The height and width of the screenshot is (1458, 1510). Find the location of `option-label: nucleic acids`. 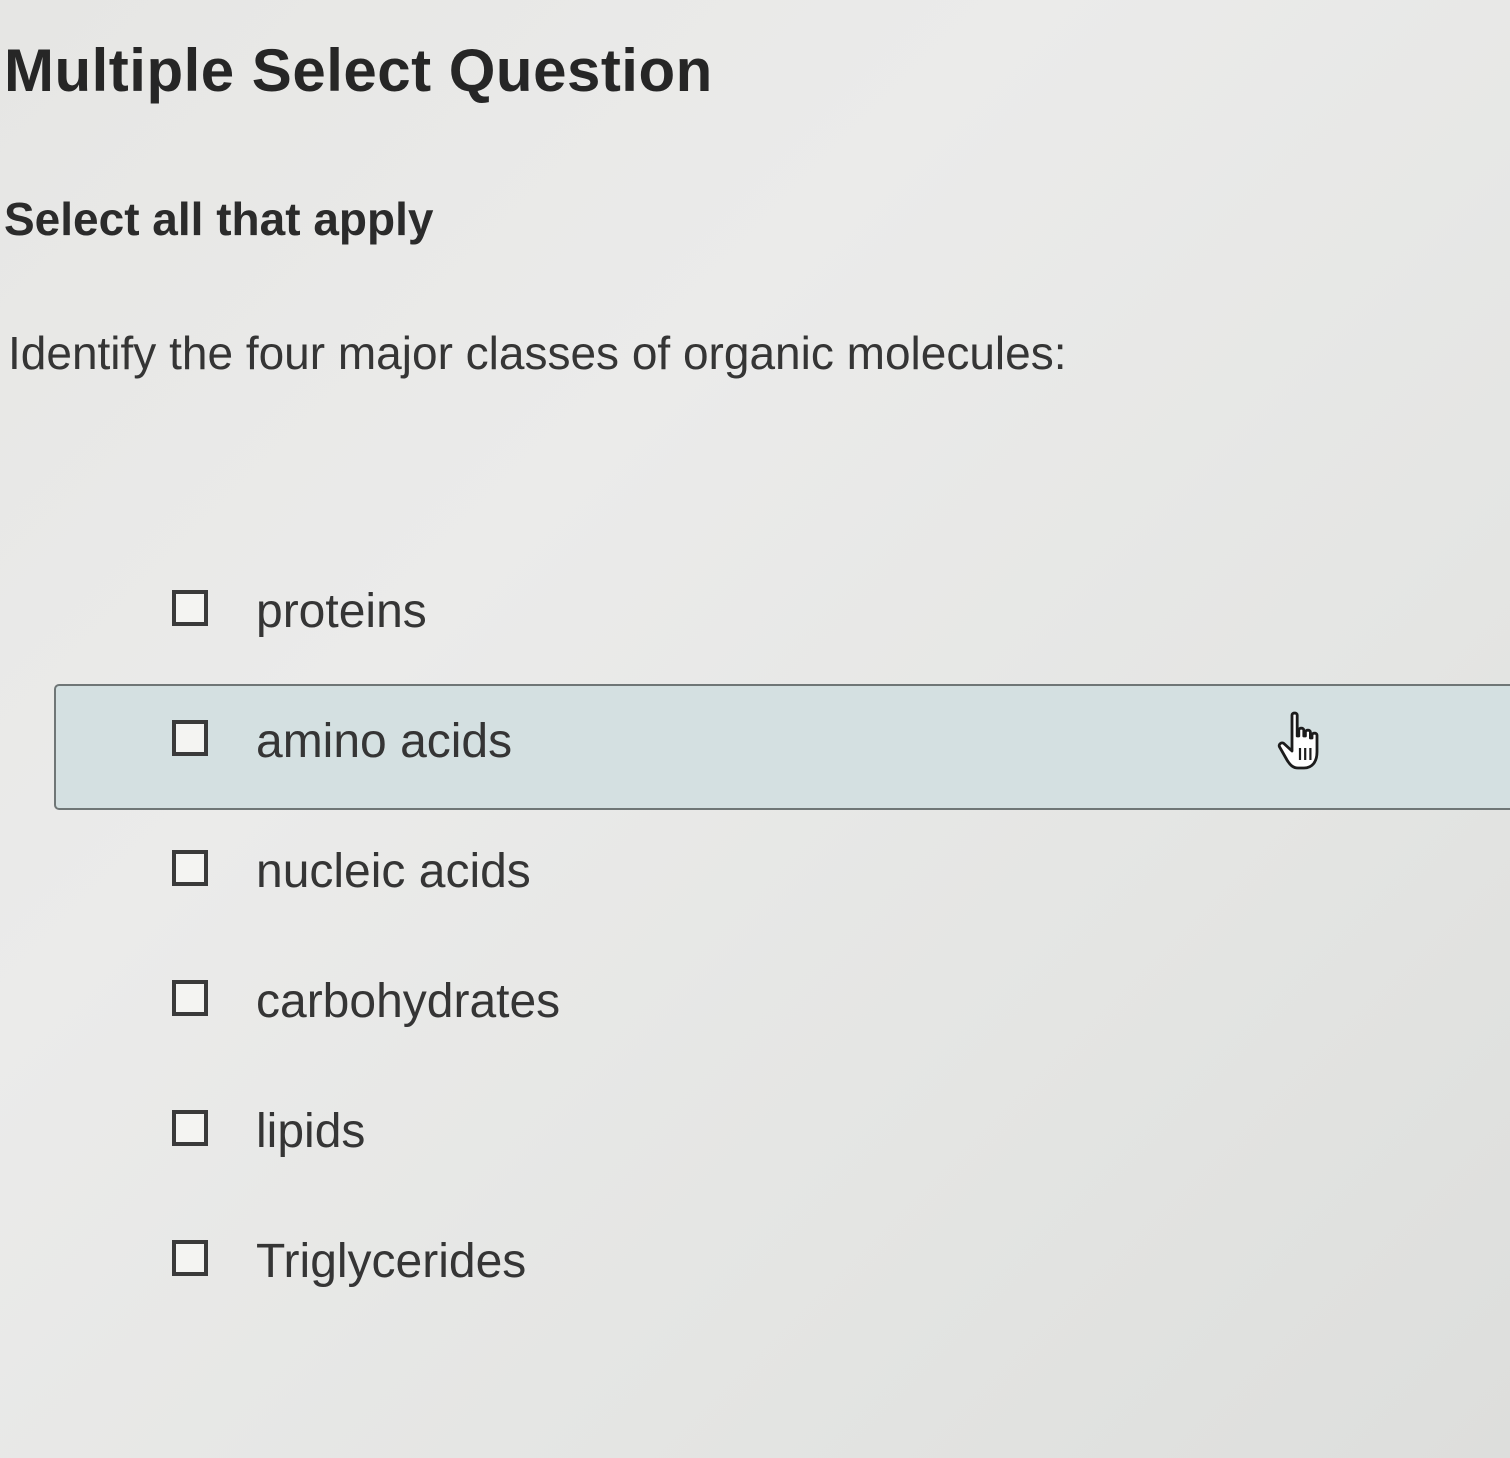

option-label: nucleic acids is located at coordinates (393, 871).